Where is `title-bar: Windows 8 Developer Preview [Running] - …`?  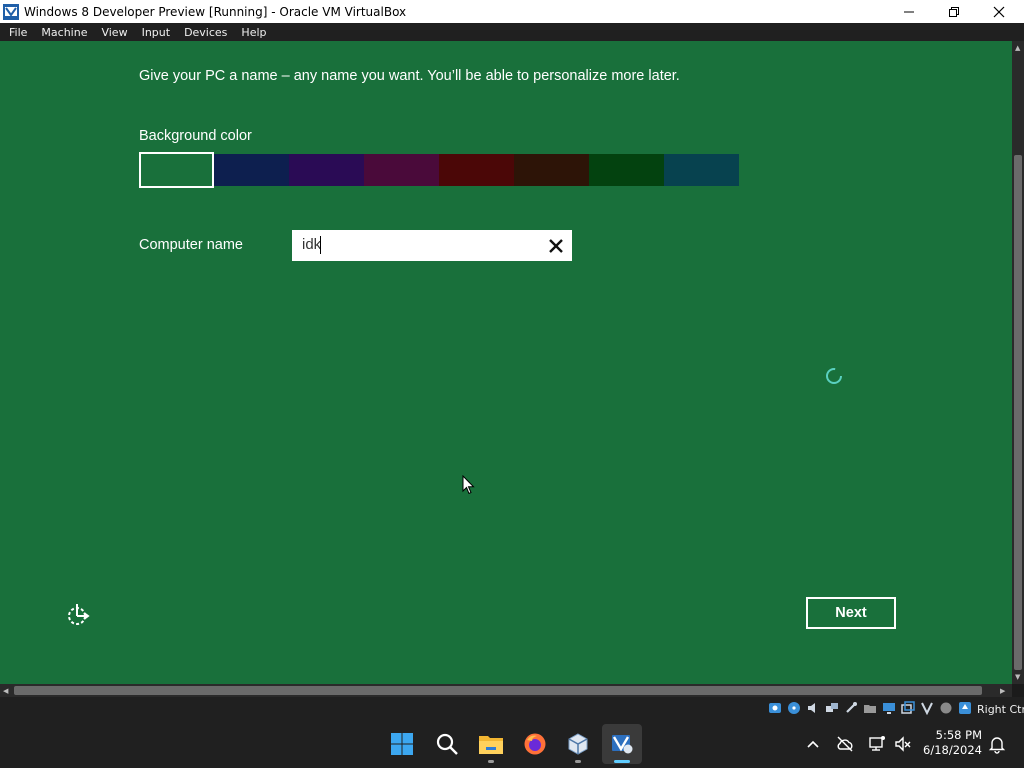 title-bar: Windows 8 Developer Preview [Running] - … is located at coordinates (512, 11).